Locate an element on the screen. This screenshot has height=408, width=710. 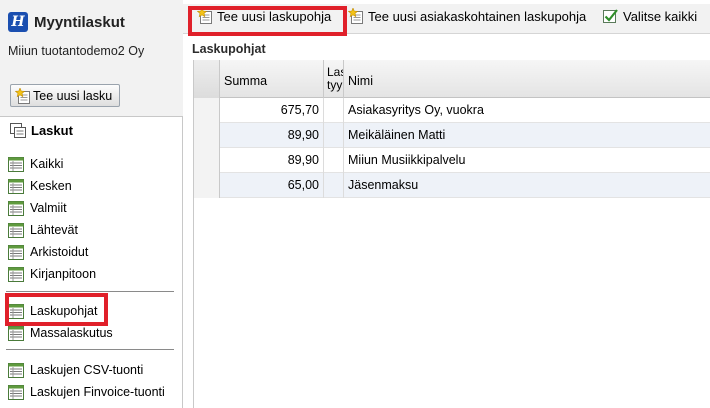
nav-item-arkistoidut: Arkistoidut is located at coordinates (52, 252).